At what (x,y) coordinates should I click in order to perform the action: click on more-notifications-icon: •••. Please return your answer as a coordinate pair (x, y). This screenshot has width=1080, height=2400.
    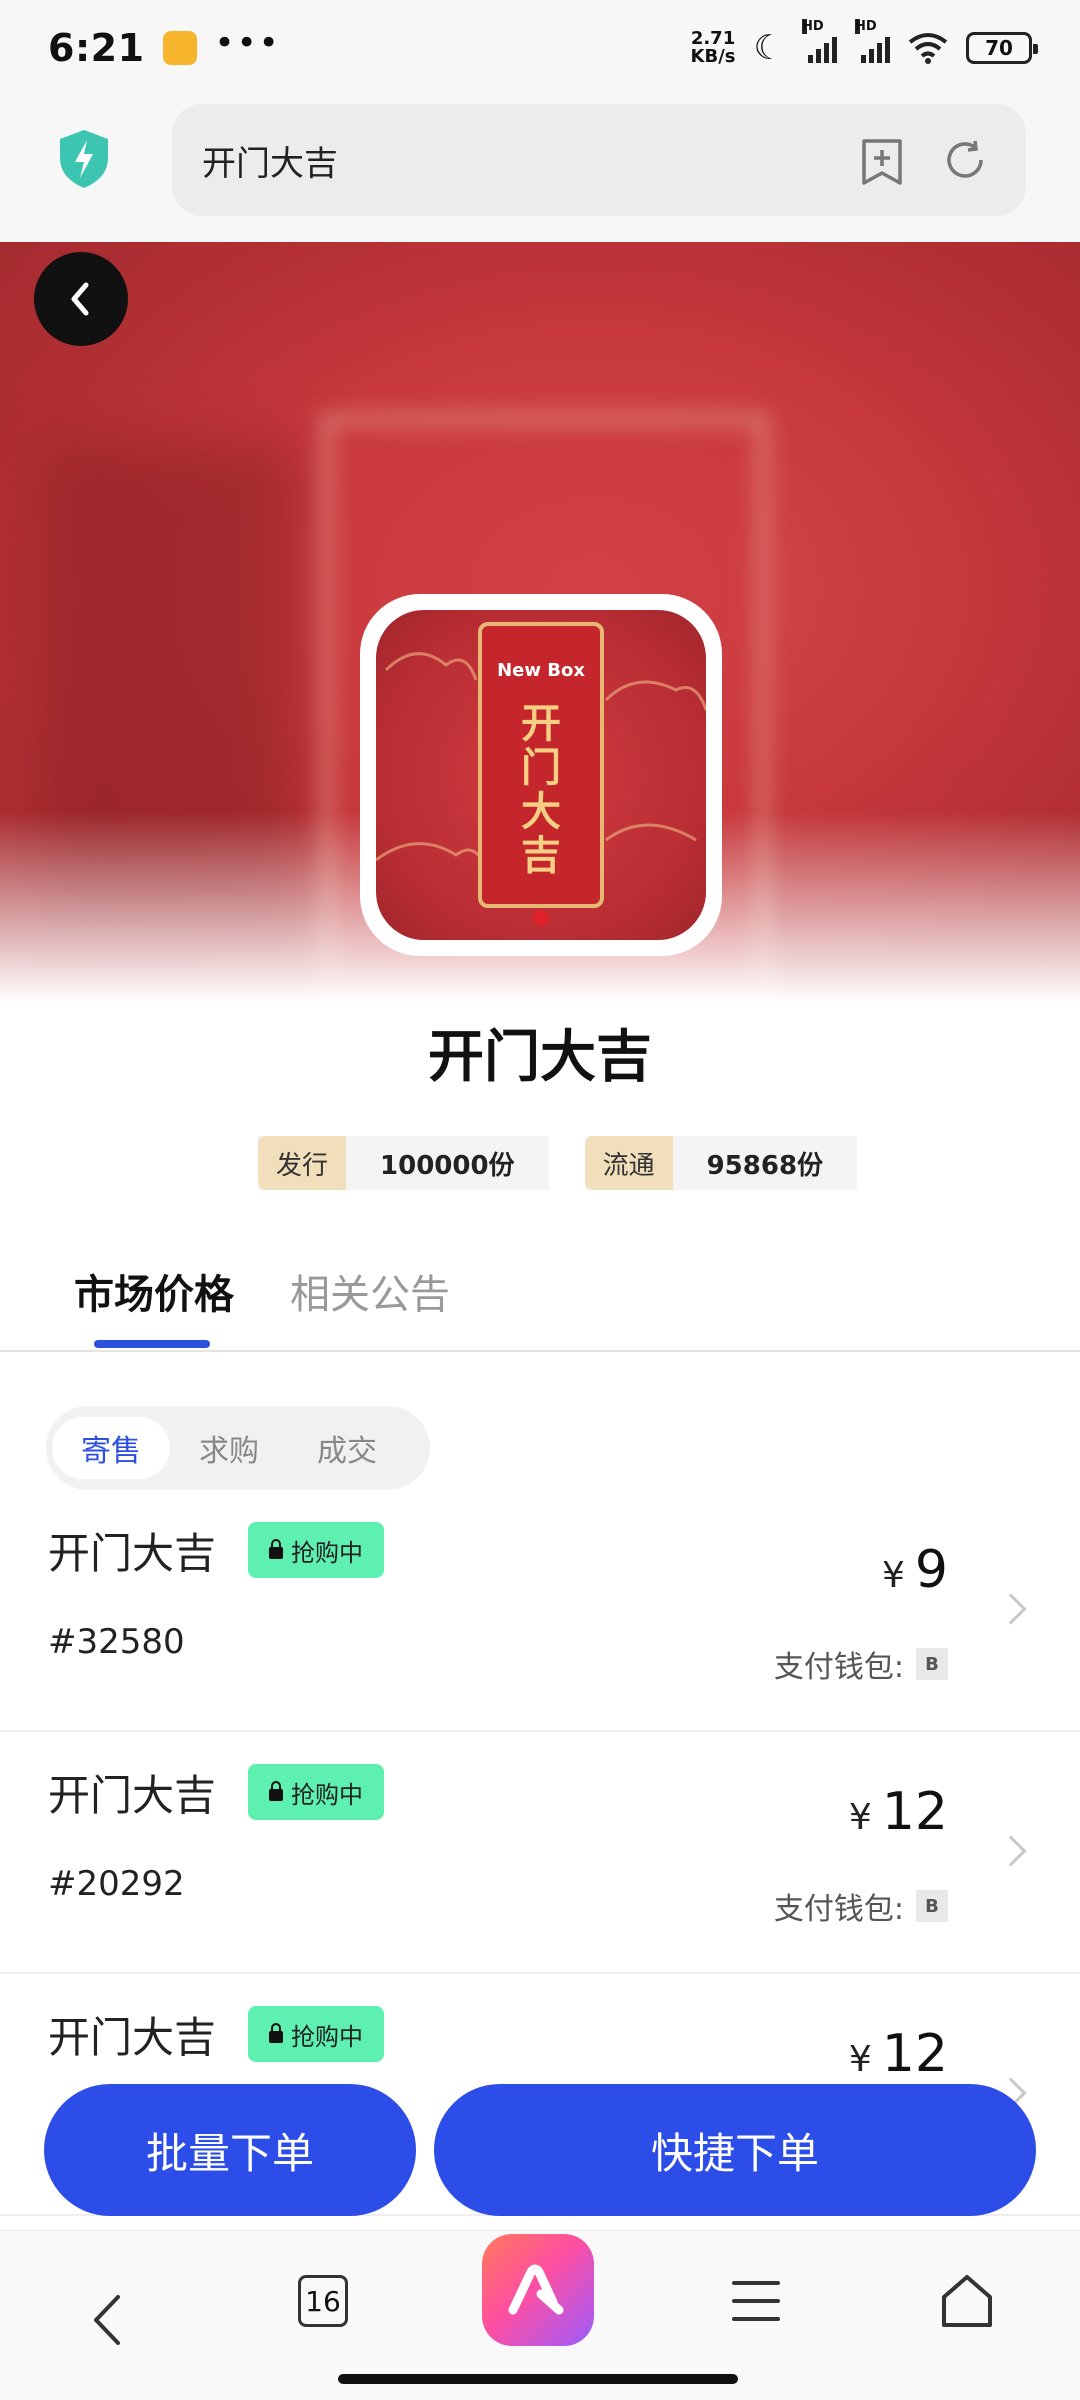
    Looking at the image, I should click on (247, 43).